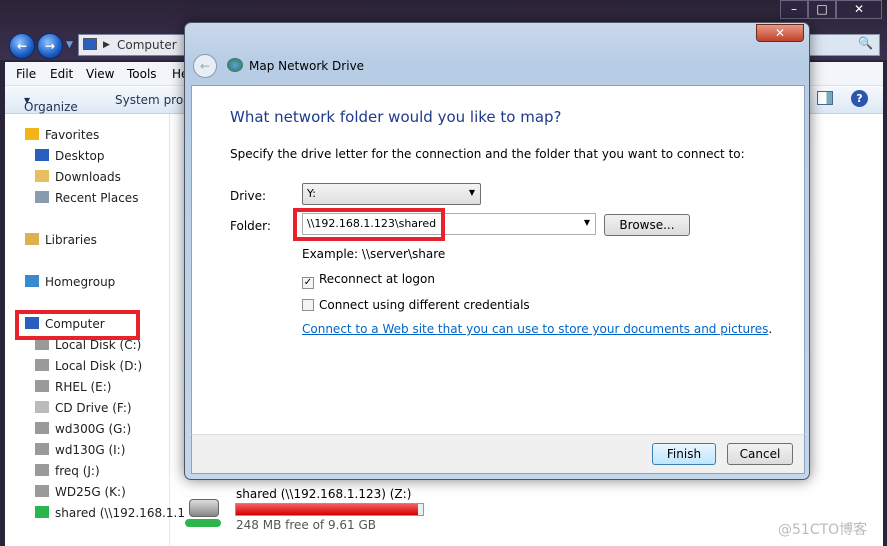 The height and width of the screenshot is (546, 887). Describe the element at coordinates (825, 98) in the screenshot. I see `preview-pane-icon` at that location.